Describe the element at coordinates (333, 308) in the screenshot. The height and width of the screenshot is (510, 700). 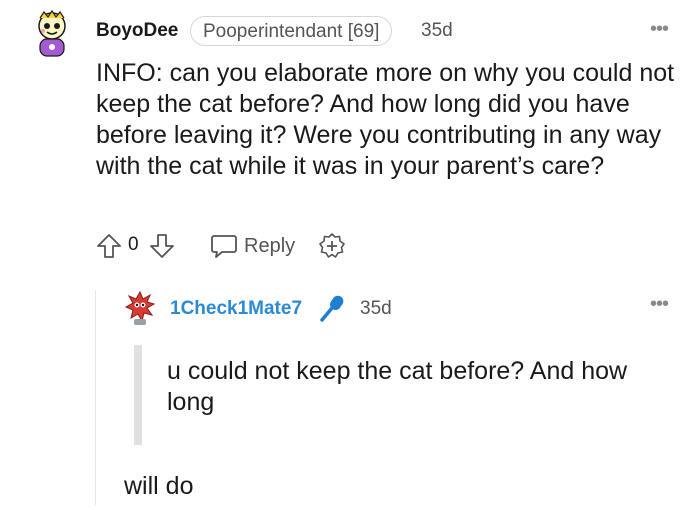
I see `microphone-icon` at that location.